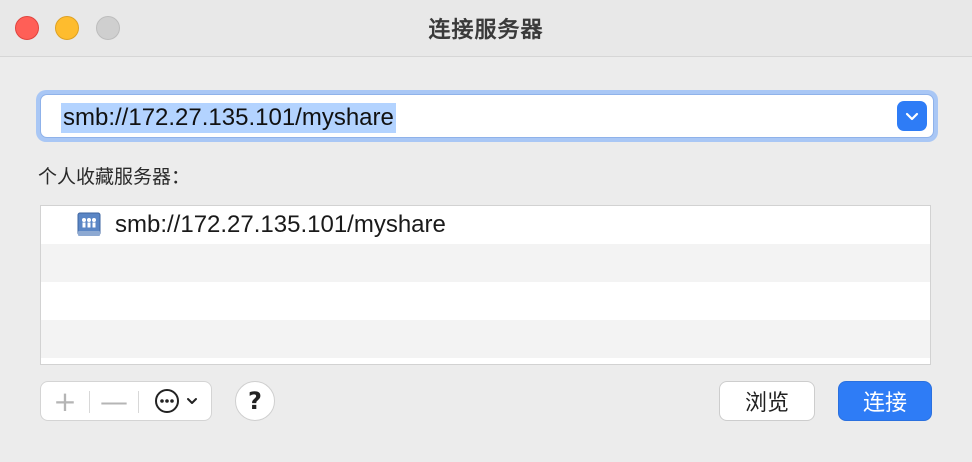  I want to click on help-button: ?, so click(255, 401).